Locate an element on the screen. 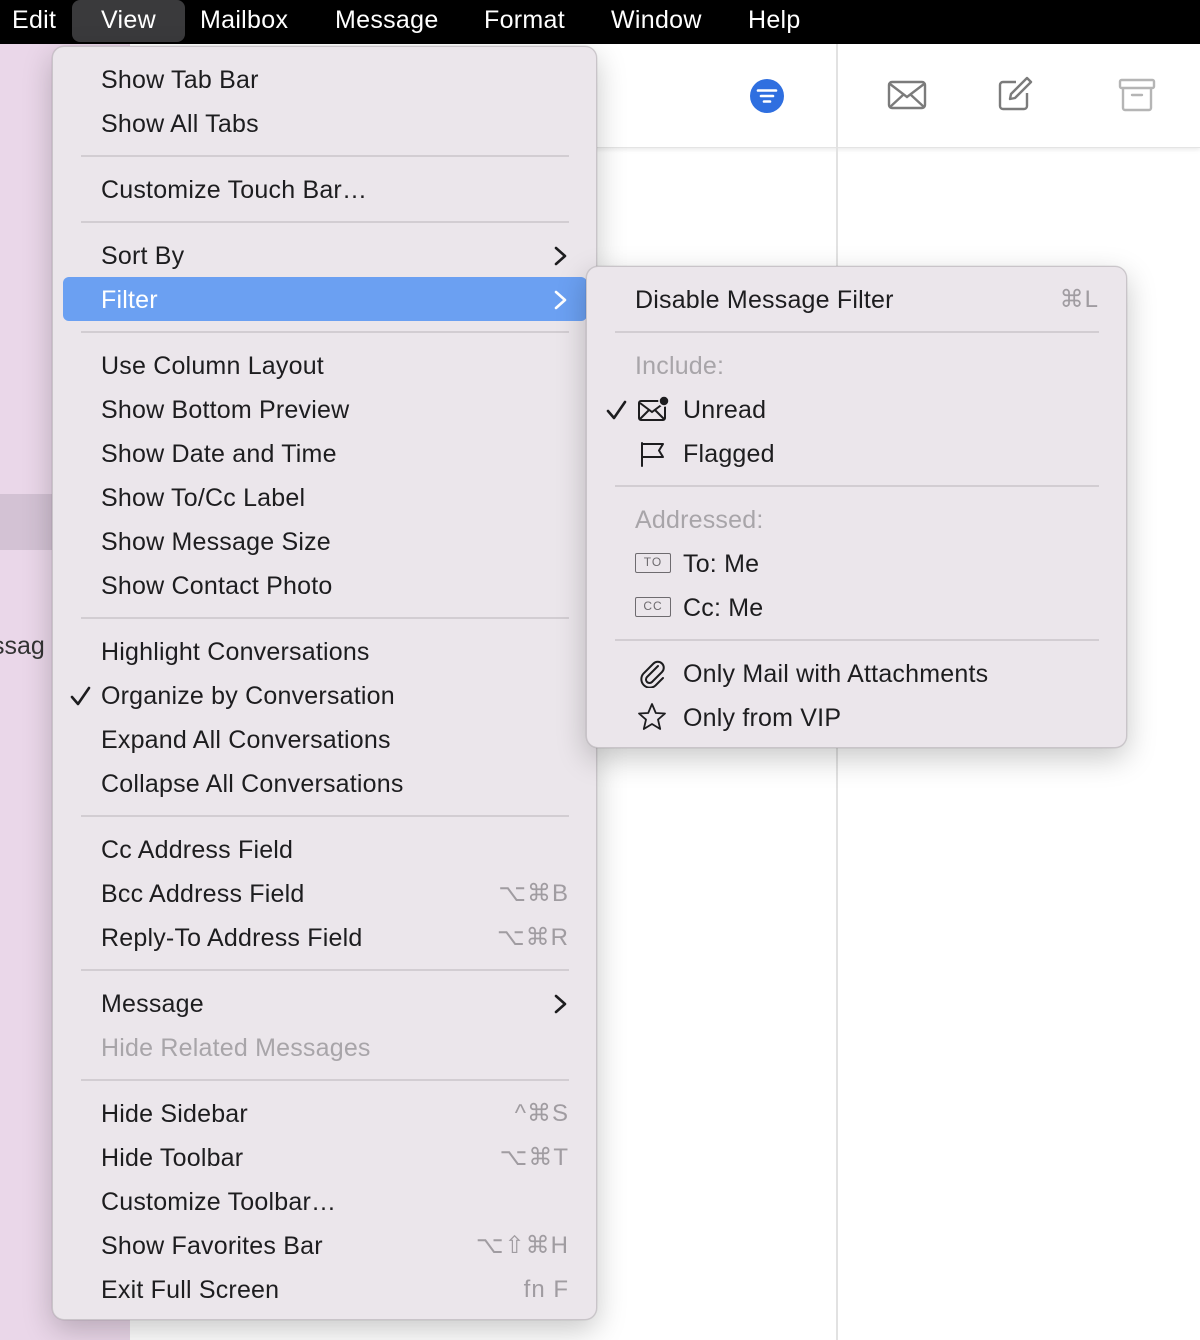  menu-item-flagged: Flagged is located at coordinates (729, 454).